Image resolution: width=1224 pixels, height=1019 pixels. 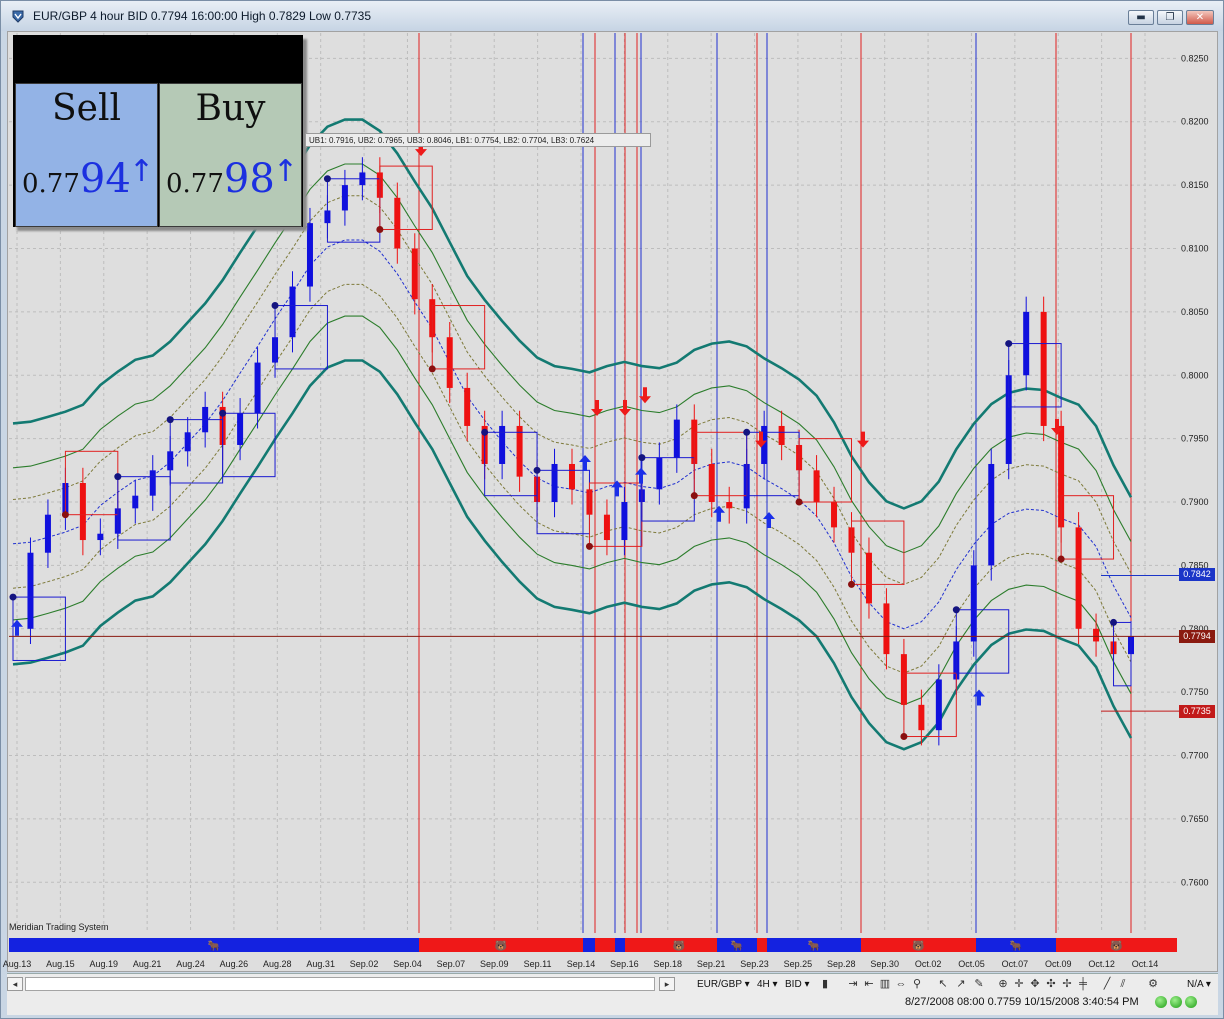 What do you see at coordinates (1083, 984) in the screenshot?
I see `ruler-icon: ╪` at bounding box center [1083, 984].